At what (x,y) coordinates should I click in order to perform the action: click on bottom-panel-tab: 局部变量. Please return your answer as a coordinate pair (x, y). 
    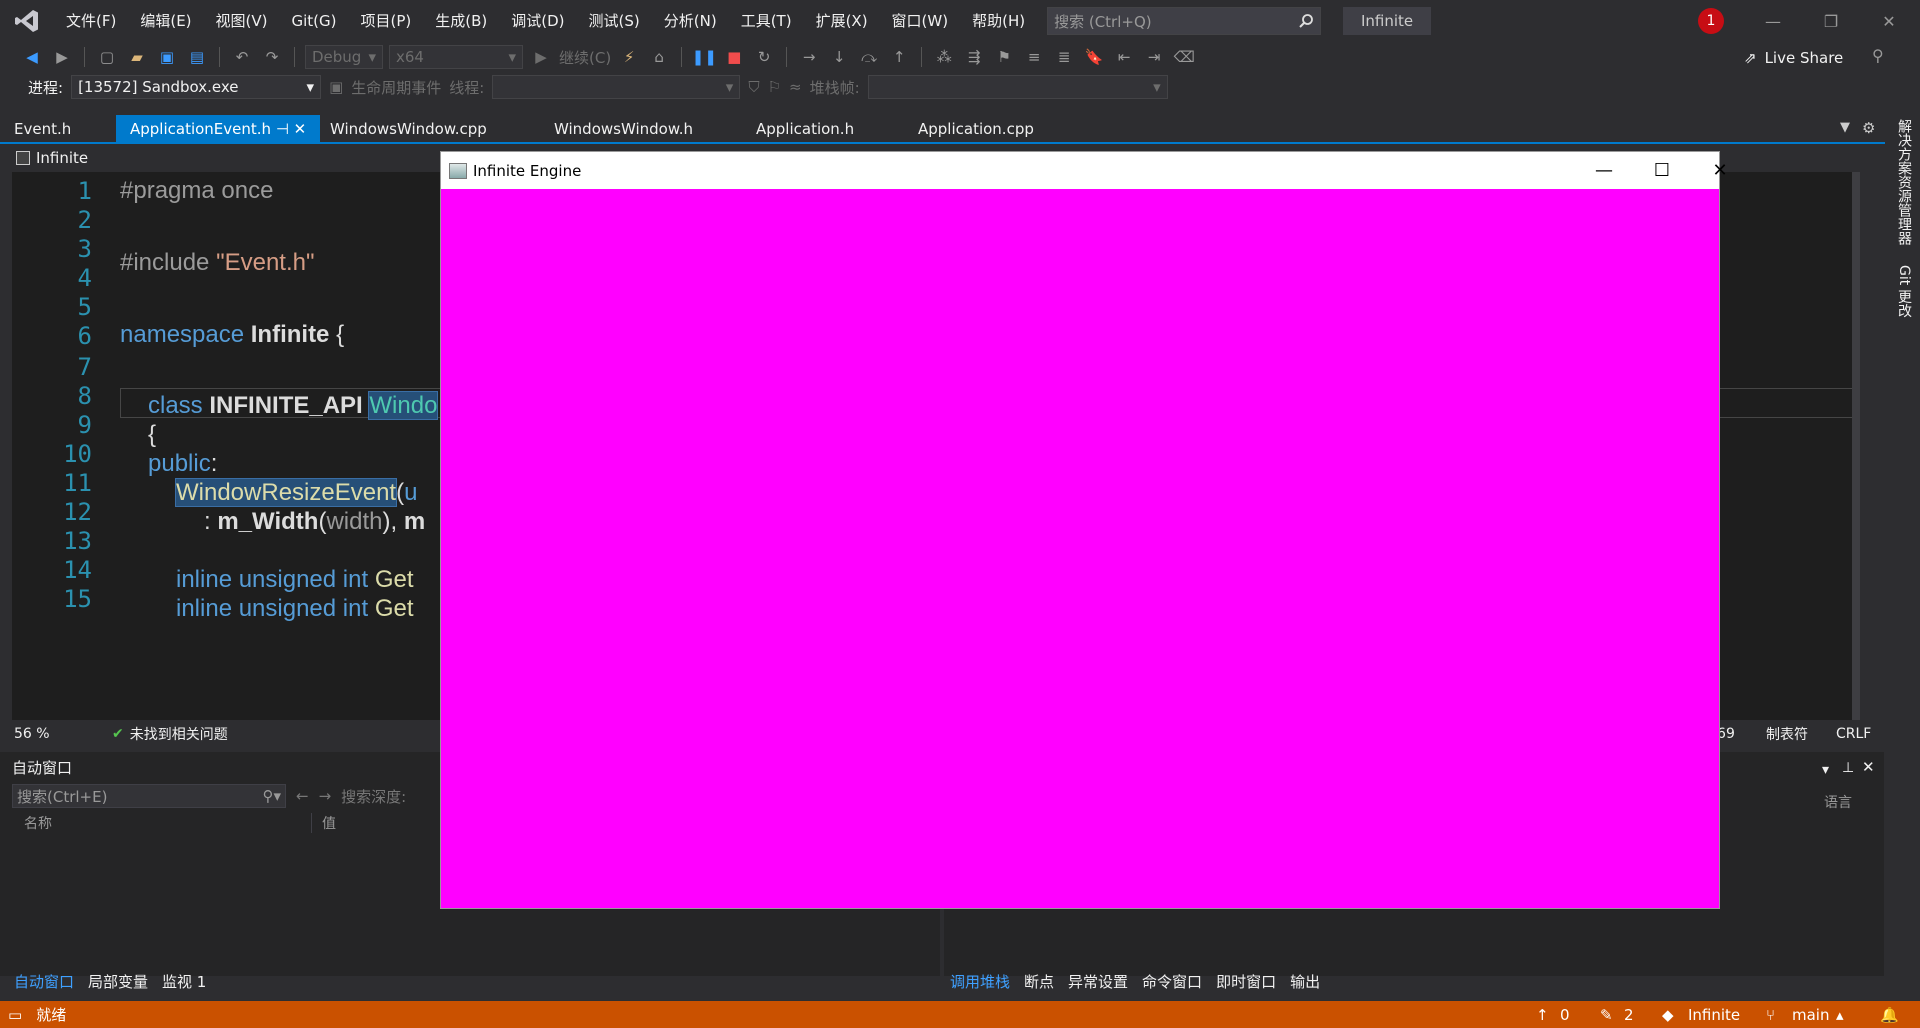
    Looking at the image, I should click on (118, 981).